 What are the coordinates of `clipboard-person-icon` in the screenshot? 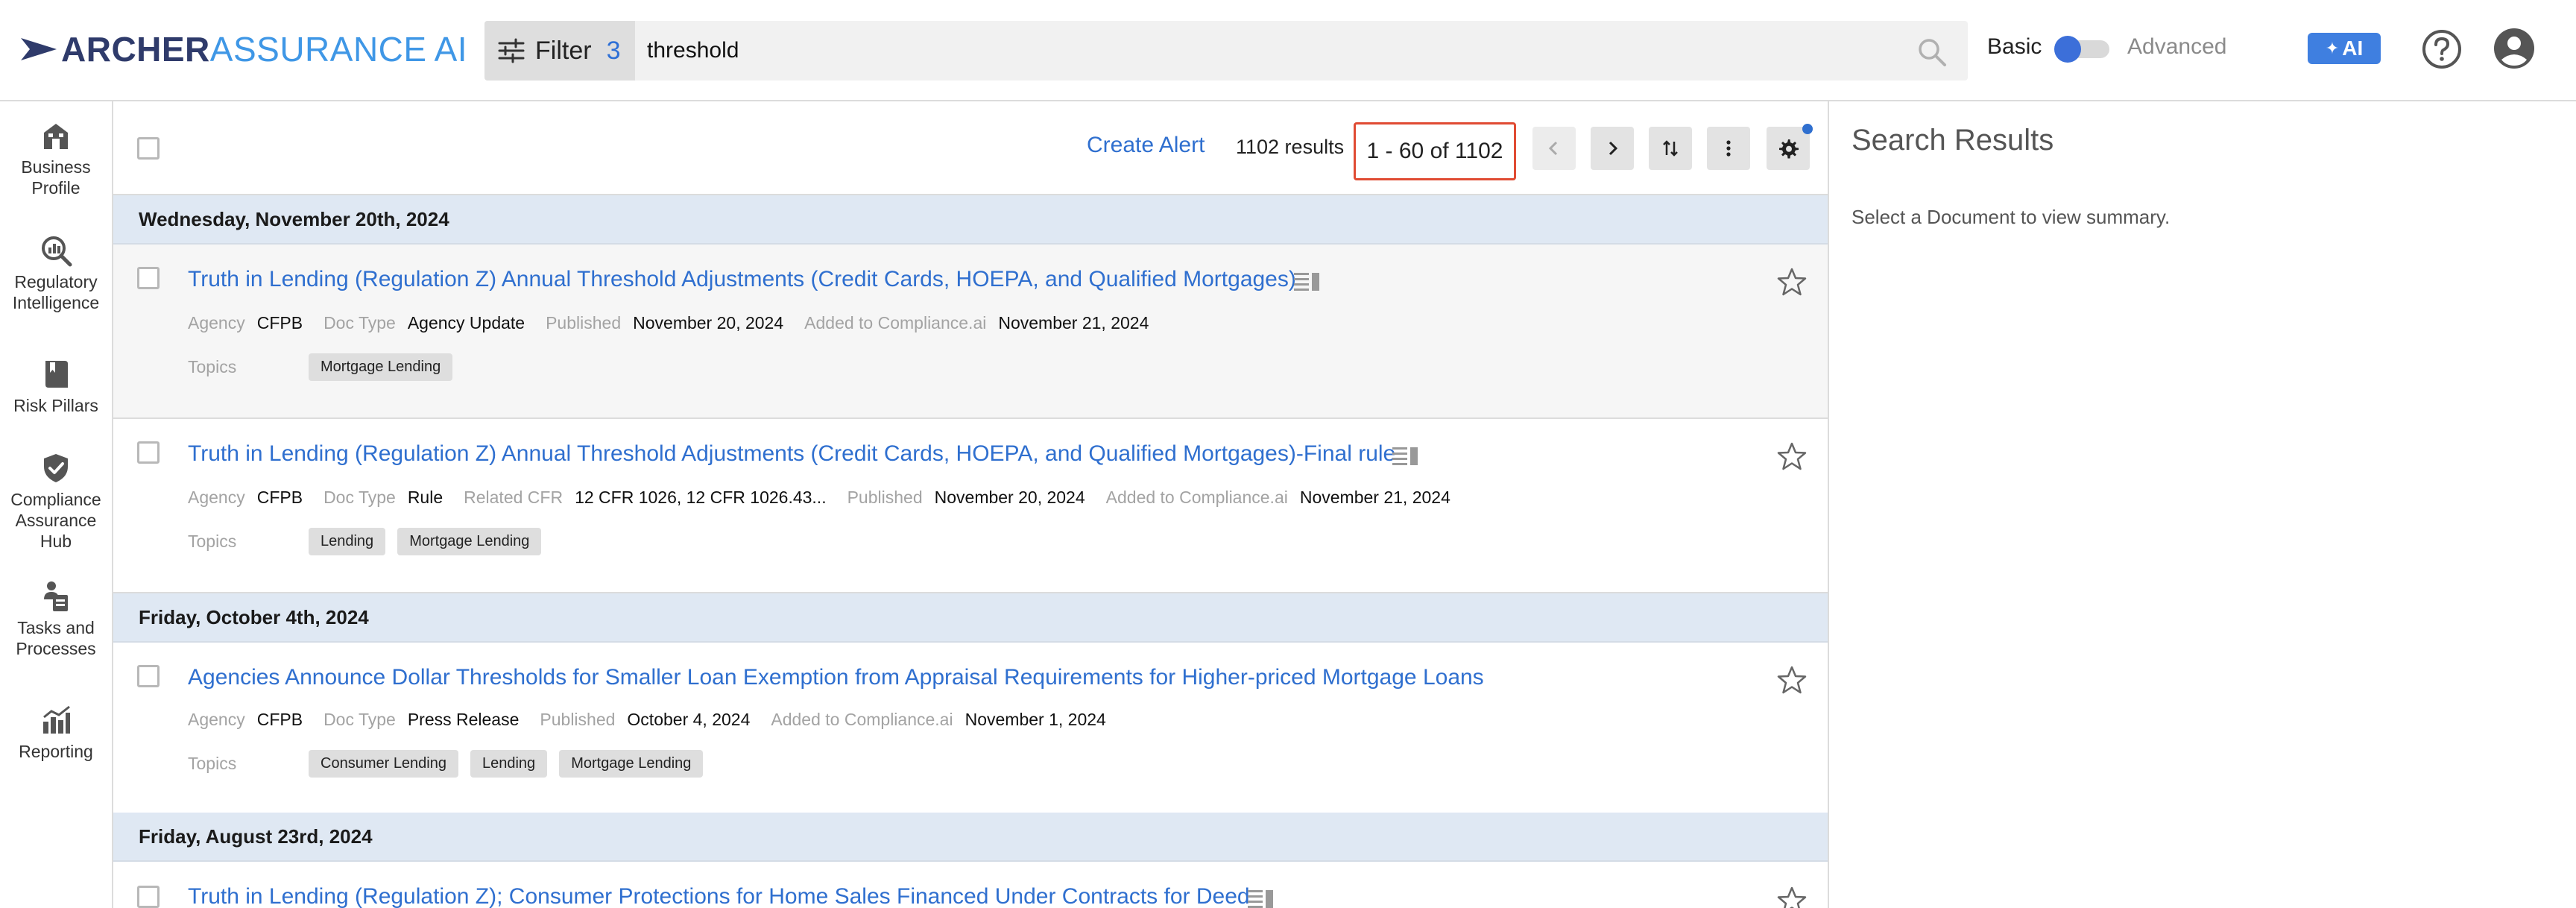 It's located at (56, 596).